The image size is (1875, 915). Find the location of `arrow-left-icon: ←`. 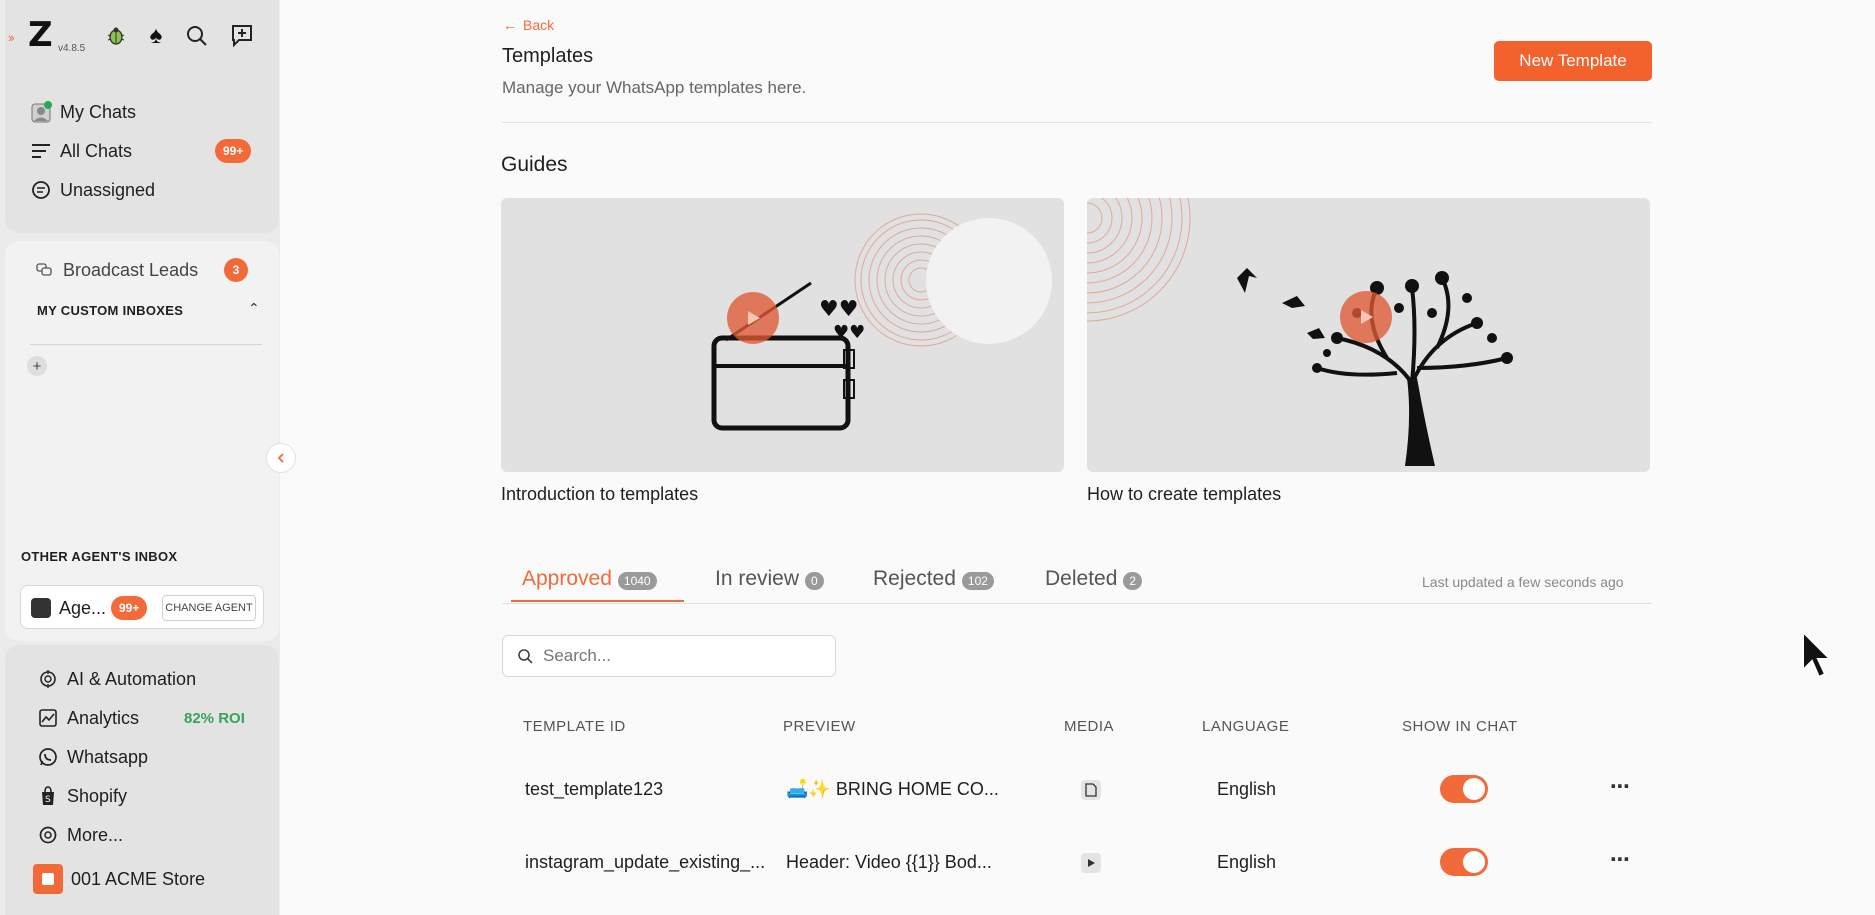

arrow-left-icon: ← is located at coordinates (510, 25).